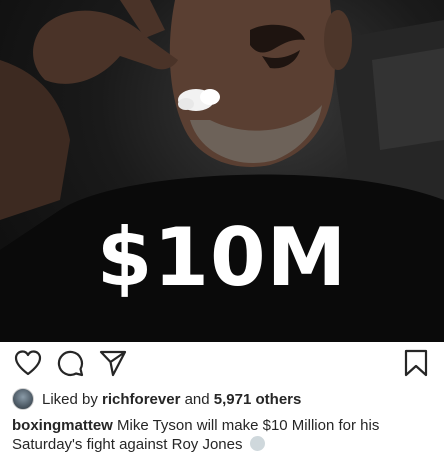 The height and width of the screenshot is (454, 444). I want to click on like-button, so click(28, 363).